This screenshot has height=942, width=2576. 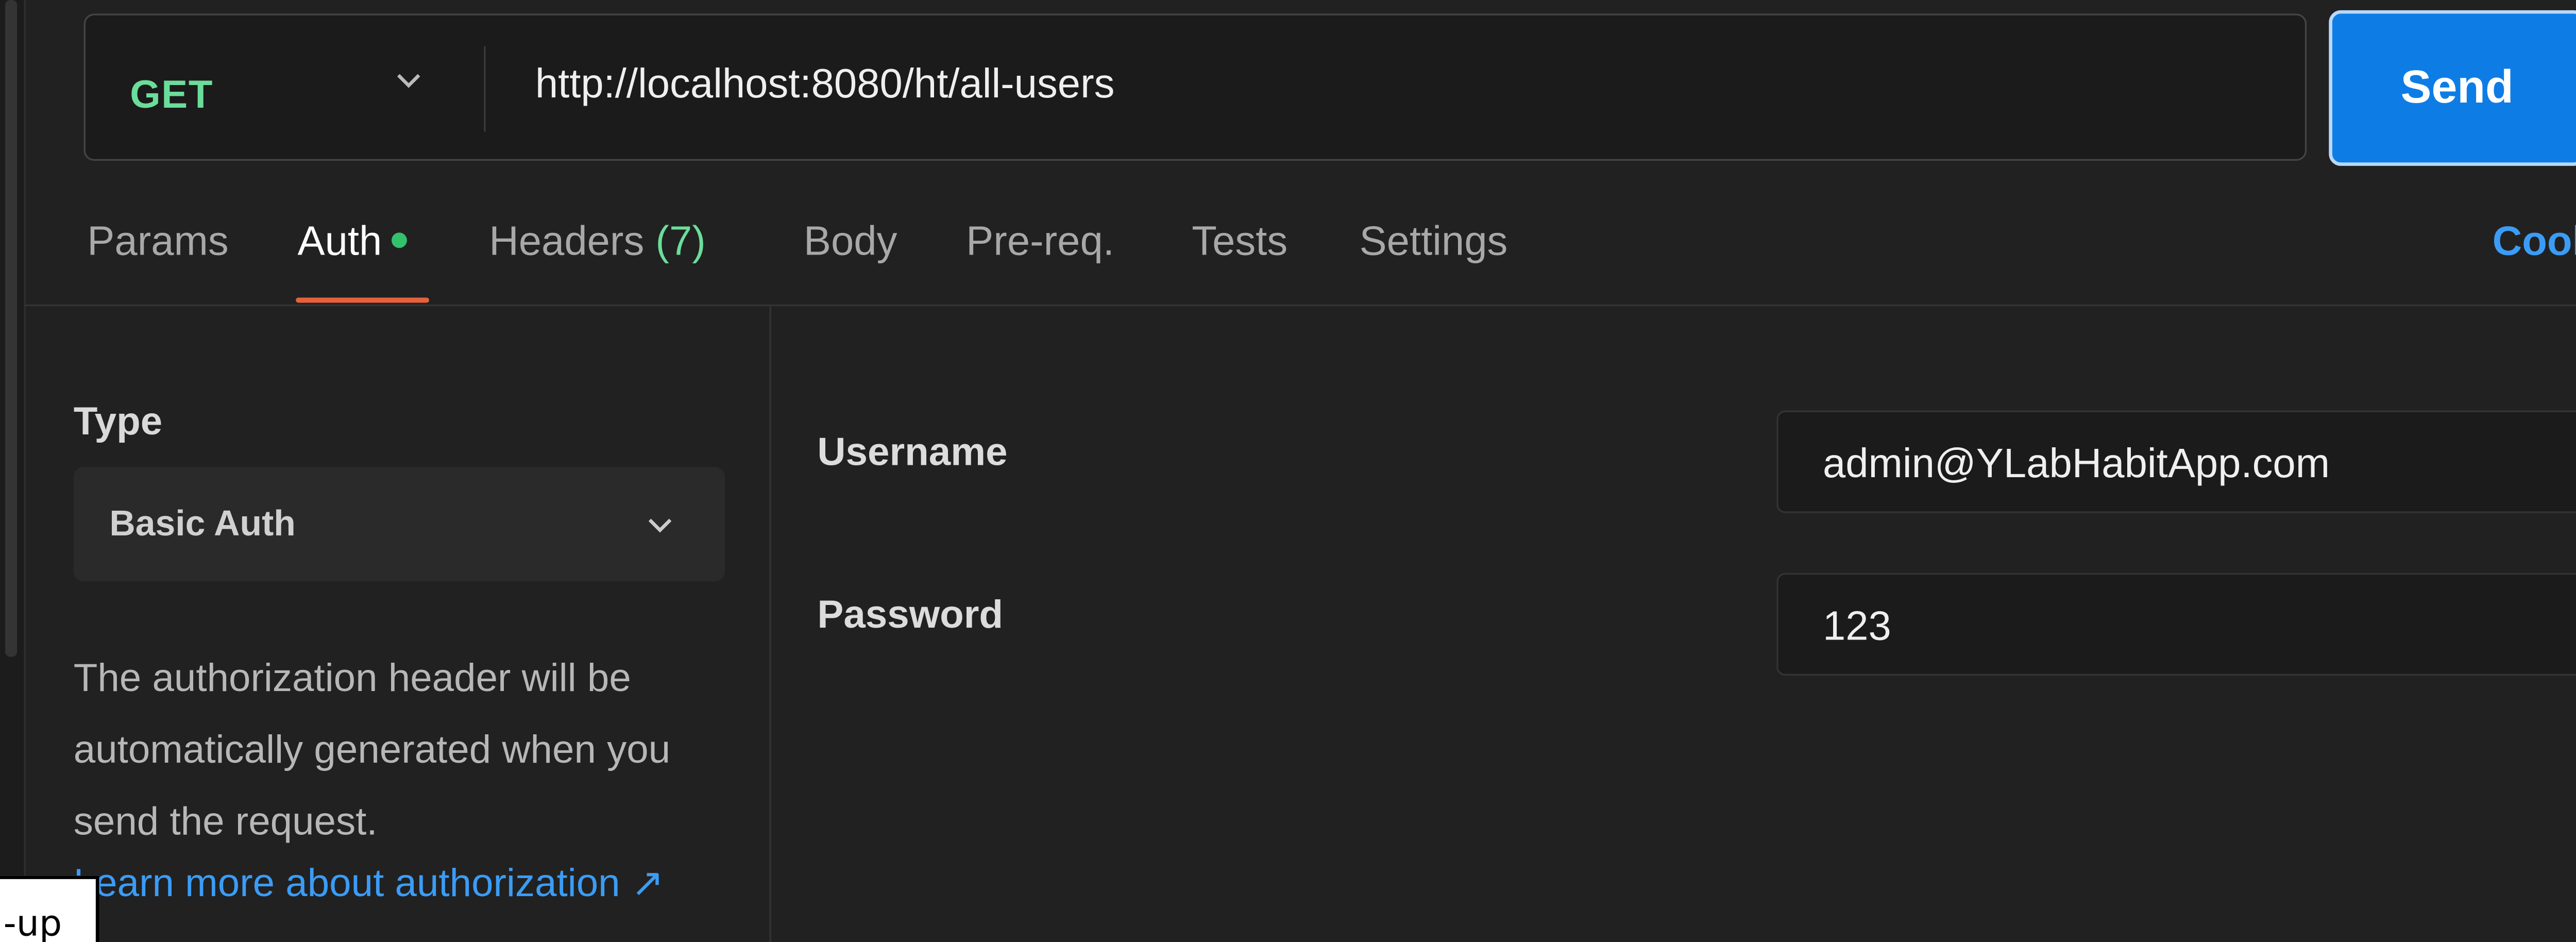 I want to click on scrollbar-thumb, so click(x=11, y=328).